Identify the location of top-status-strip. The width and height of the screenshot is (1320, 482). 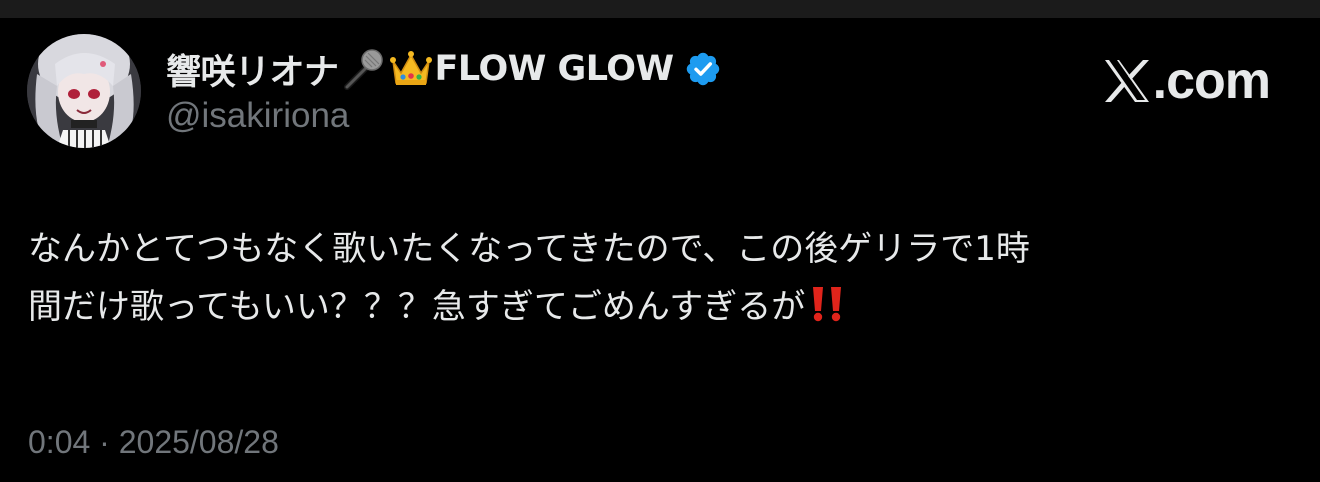
(660, 9).